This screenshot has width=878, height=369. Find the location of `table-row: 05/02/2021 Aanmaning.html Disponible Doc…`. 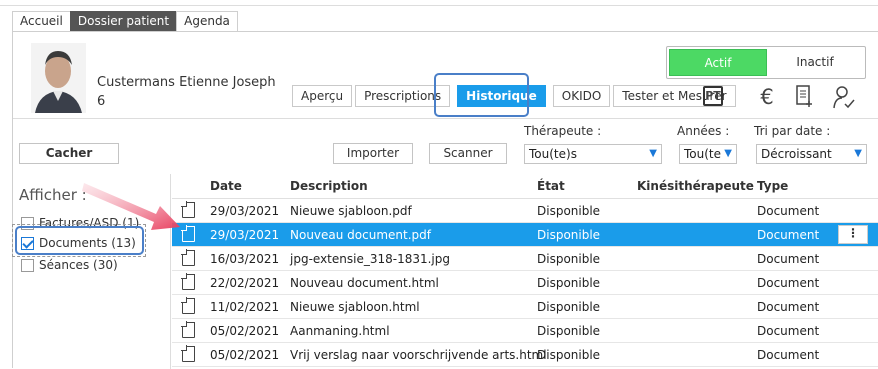

table-row: 05/02/2021 Aanmaning.html Disponible Doc… is located at coordinates (525, 331).